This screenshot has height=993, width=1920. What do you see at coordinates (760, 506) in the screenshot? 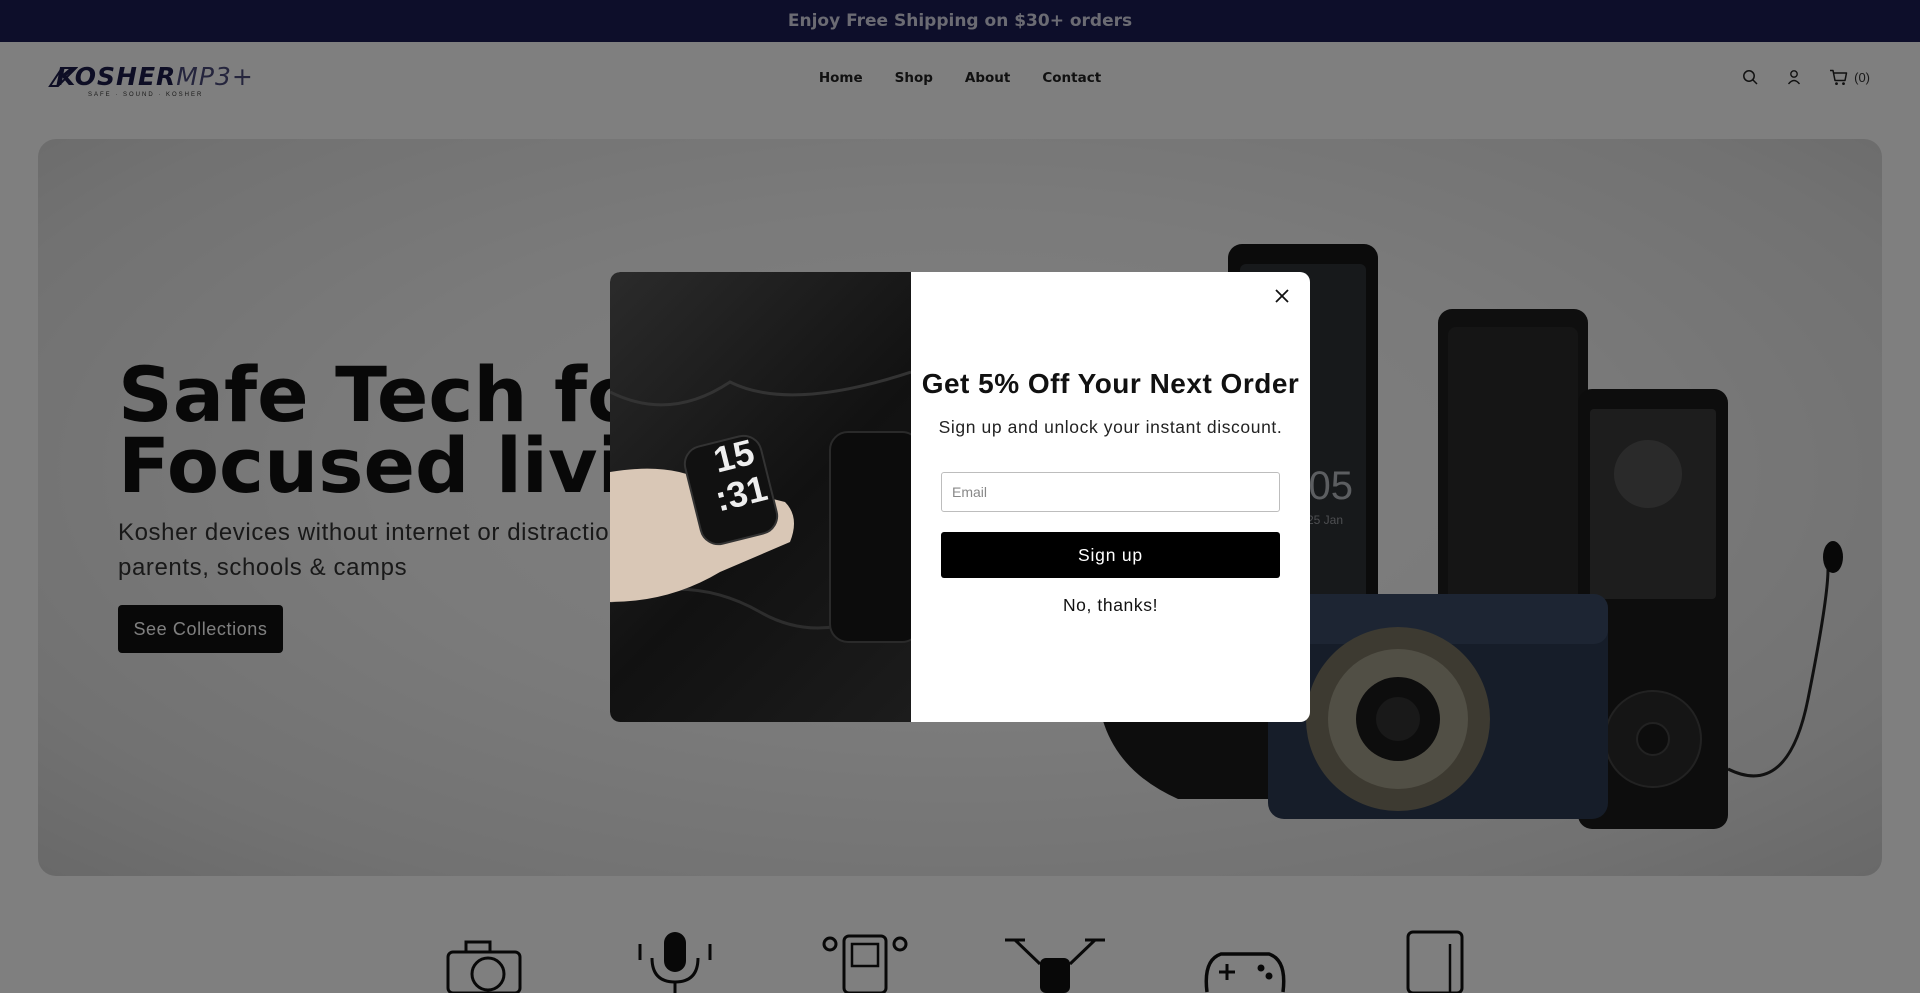
I see `popup-watch-photo: 15 :31` at bounding box center [760, 506].